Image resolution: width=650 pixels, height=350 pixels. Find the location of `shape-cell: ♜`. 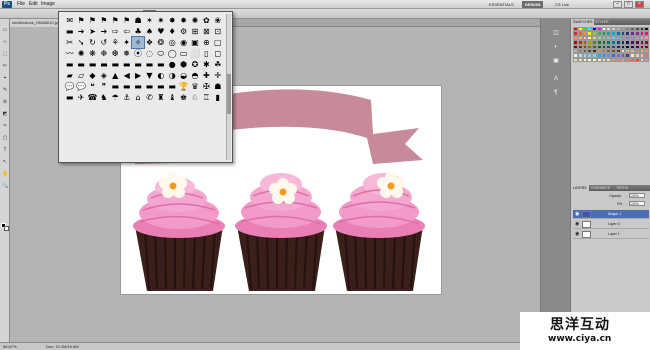

shape-cell: ♜ is located at coordinates (160, 97).